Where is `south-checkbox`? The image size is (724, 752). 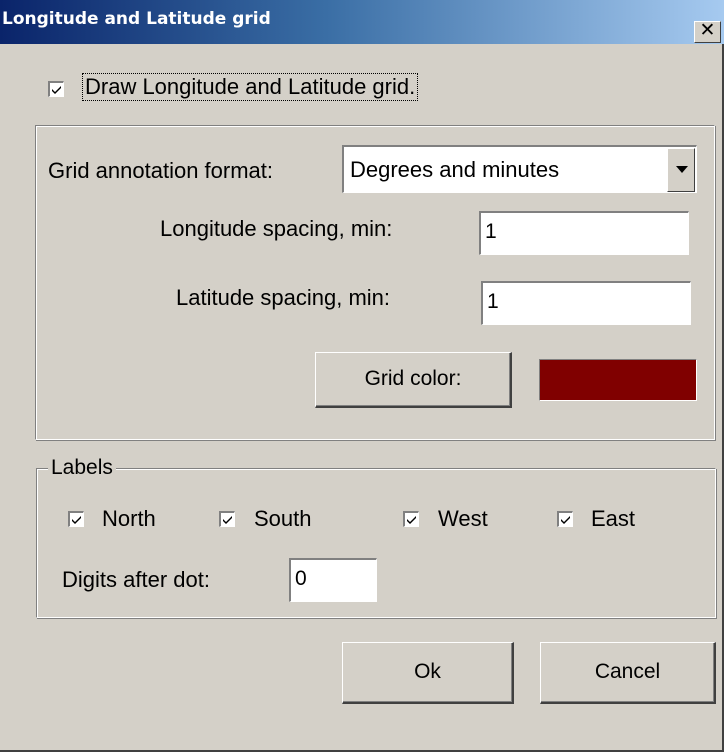
south-checkbox is located at coordinates (227, 519).